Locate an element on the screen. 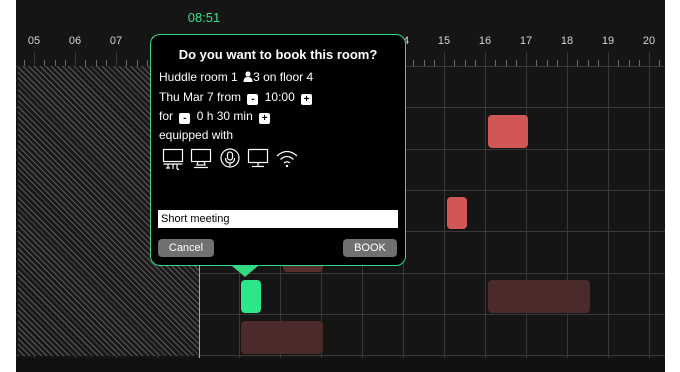 This screenshot has width=680, height=372. current-time-label: 08:51 is located at coordinates (204, 17).